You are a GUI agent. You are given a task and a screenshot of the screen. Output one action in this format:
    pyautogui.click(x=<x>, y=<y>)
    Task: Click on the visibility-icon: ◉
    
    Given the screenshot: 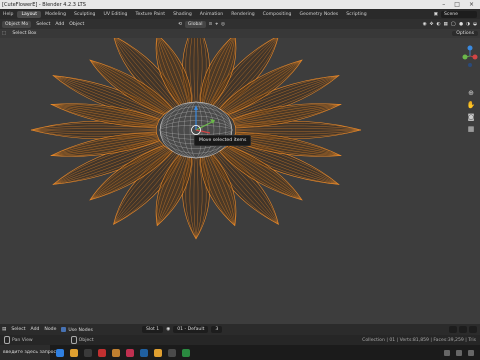 What is the action you would take?
    pyautogui.click(x=425, y=24)
    